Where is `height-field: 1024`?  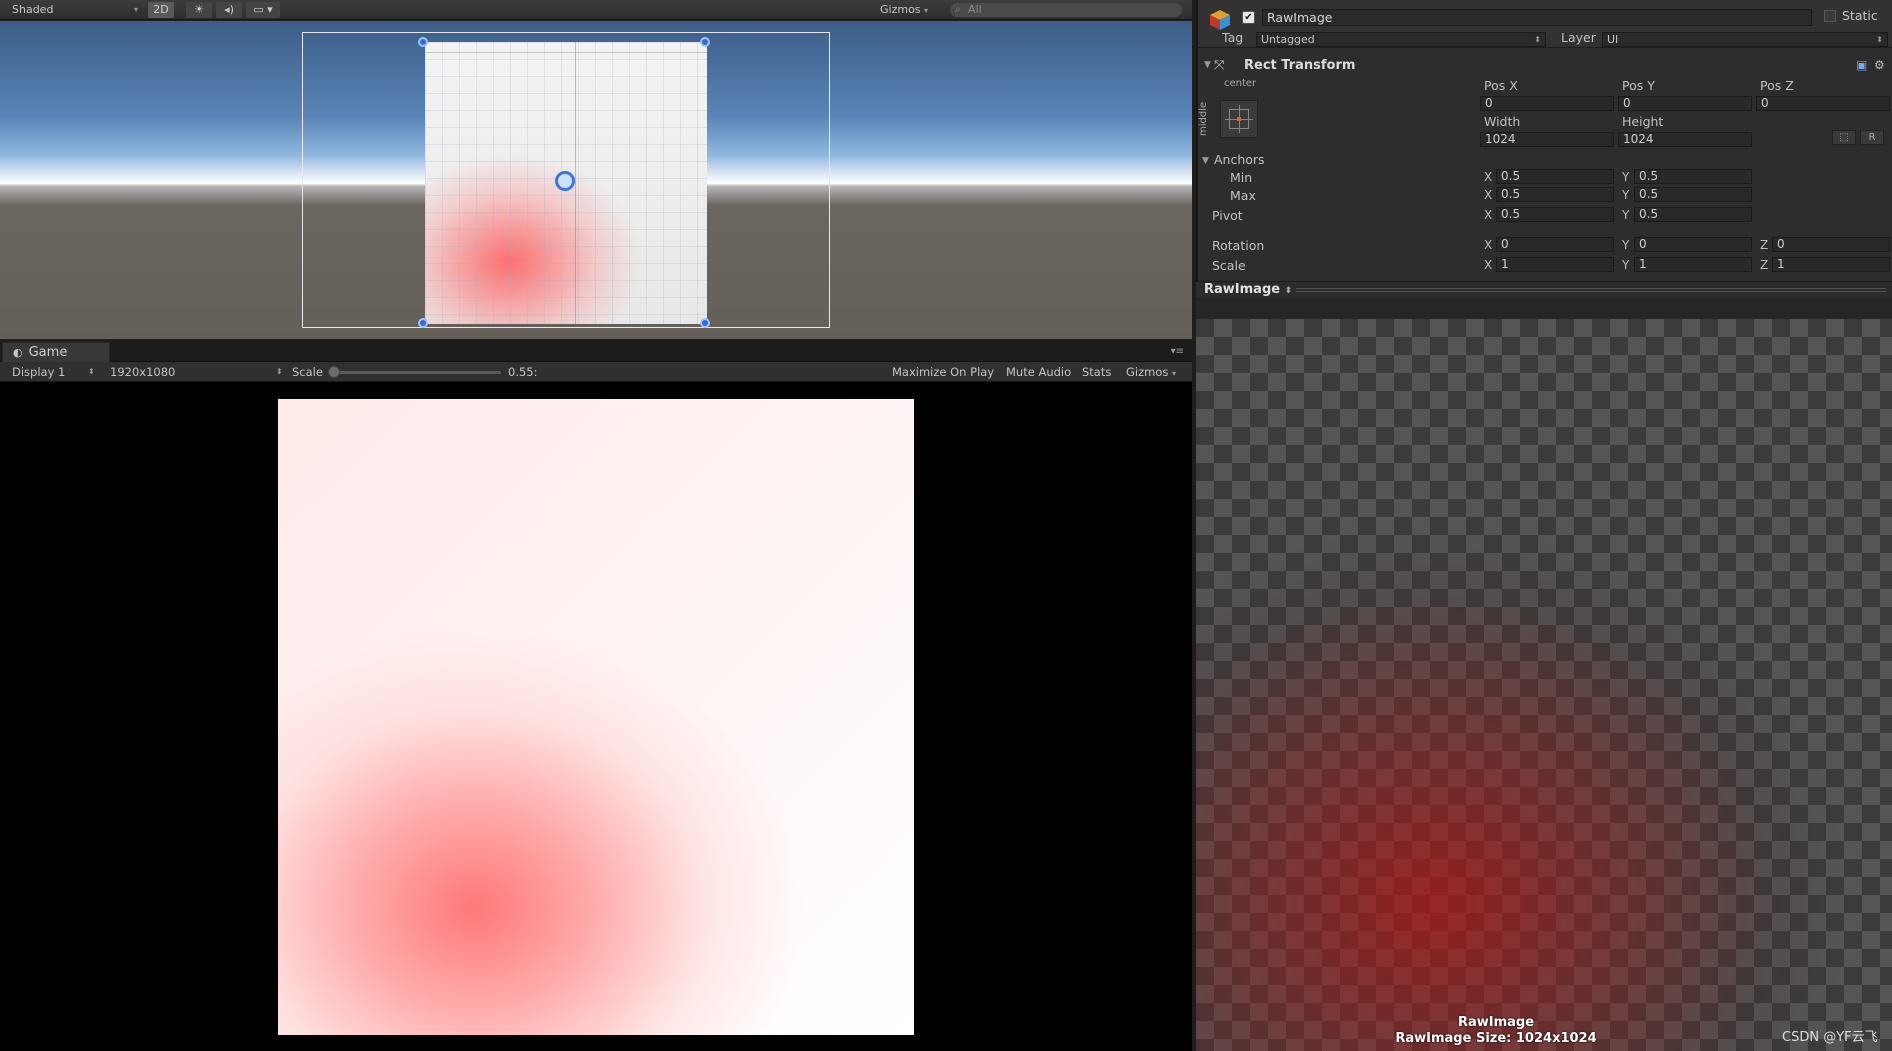
height-field: 1024 is located at coordinates (1685, 139).